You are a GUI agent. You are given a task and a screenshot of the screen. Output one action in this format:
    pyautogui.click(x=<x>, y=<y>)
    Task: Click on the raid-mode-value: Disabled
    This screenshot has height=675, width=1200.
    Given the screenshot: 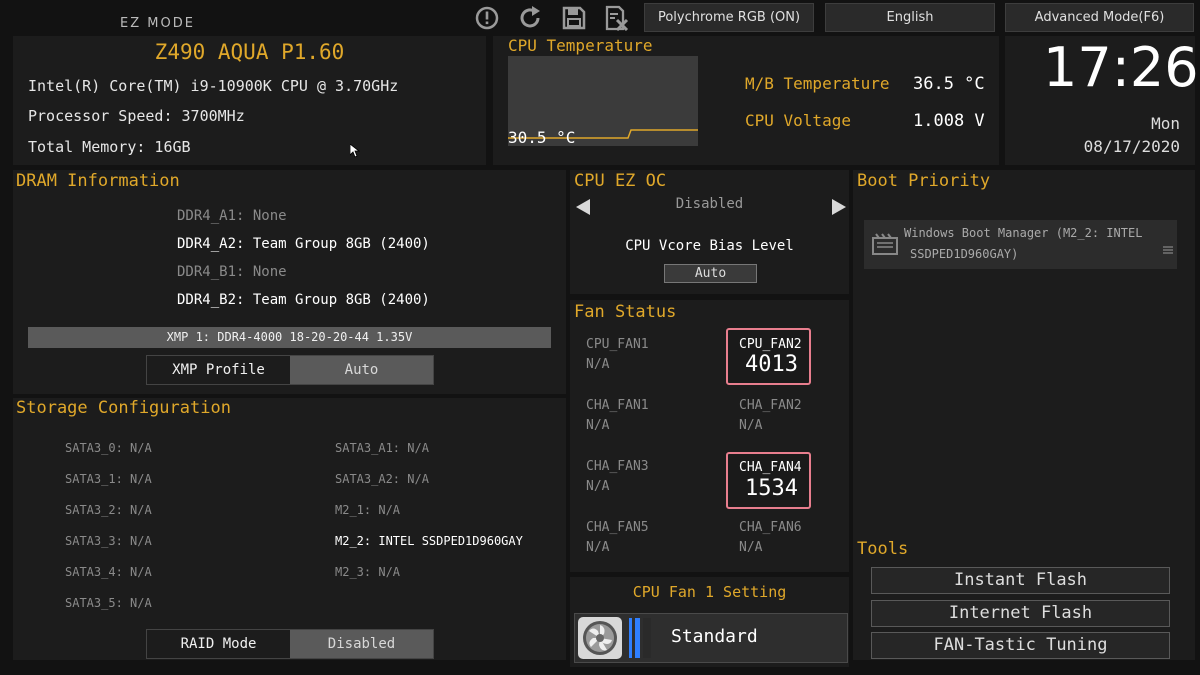 What is the action you would take?
    pyautogui.click(x=361, y=644)
    